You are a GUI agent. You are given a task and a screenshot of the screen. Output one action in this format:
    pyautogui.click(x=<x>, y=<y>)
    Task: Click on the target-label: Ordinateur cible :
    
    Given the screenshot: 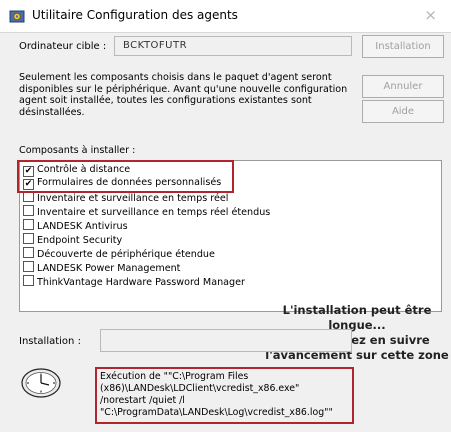 What is the action you would take?
    pyautogui.click(x=63, y=46)
    